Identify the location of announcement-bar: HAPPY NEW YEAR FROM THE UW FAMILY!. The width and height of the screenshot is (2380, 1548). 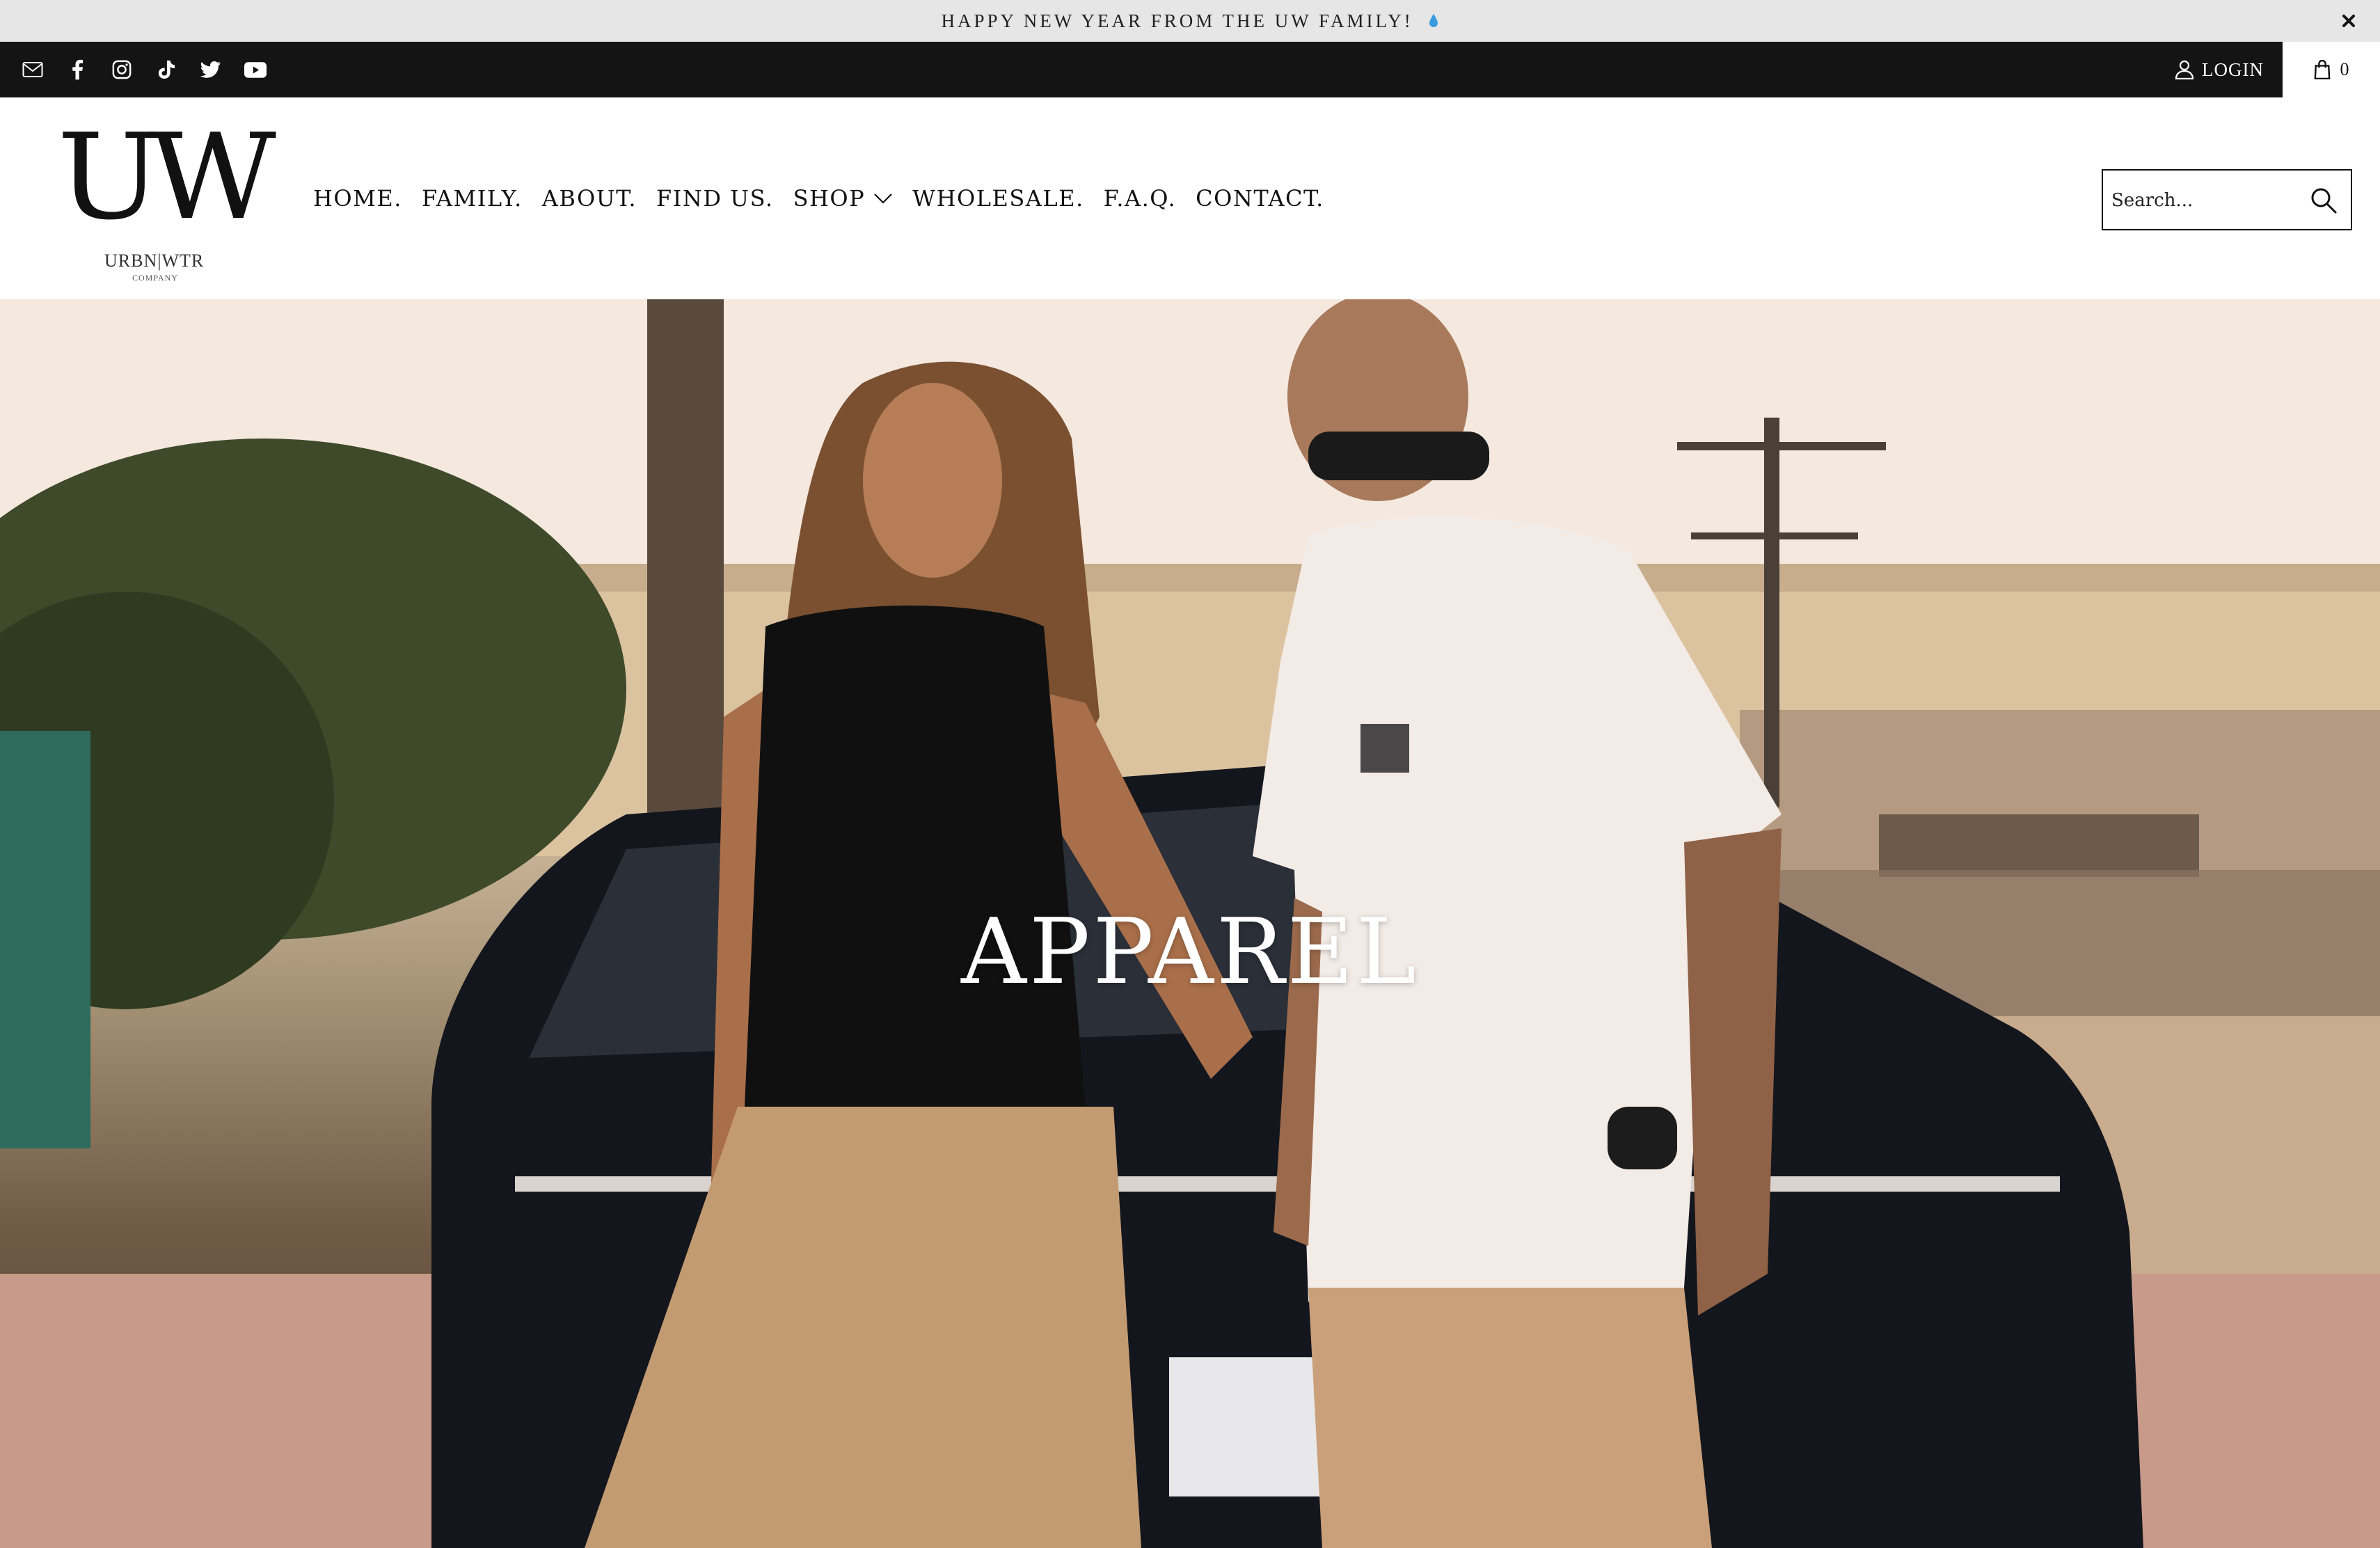
(1190, 21).